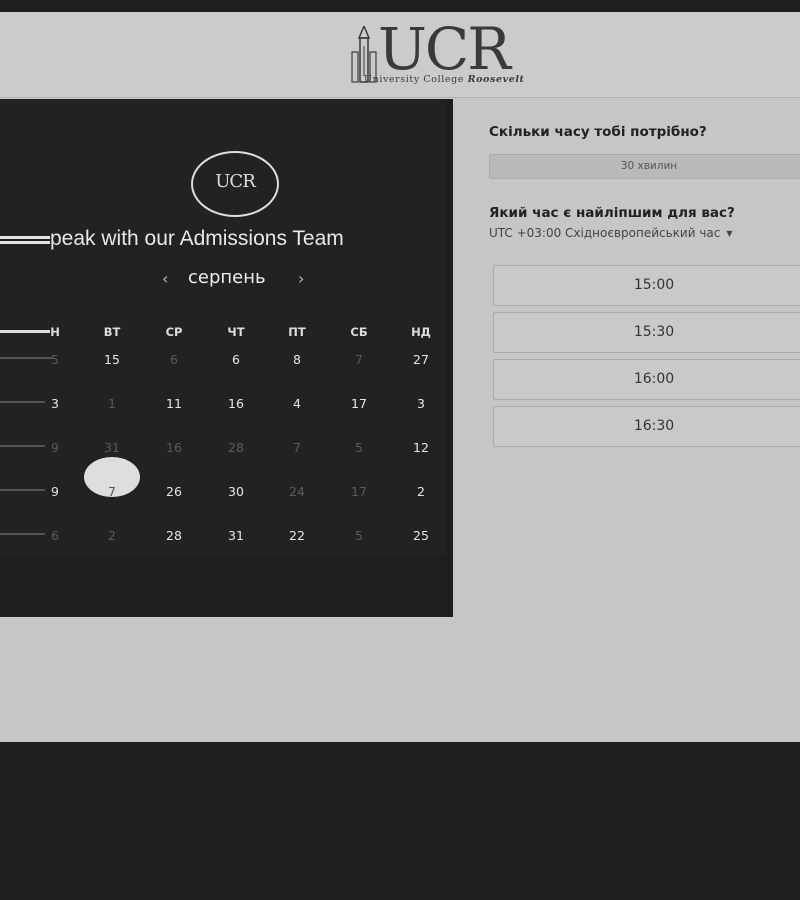 The image size is (800, 900). I want to click on caret-down-icon: ▼, so click(729, 233).